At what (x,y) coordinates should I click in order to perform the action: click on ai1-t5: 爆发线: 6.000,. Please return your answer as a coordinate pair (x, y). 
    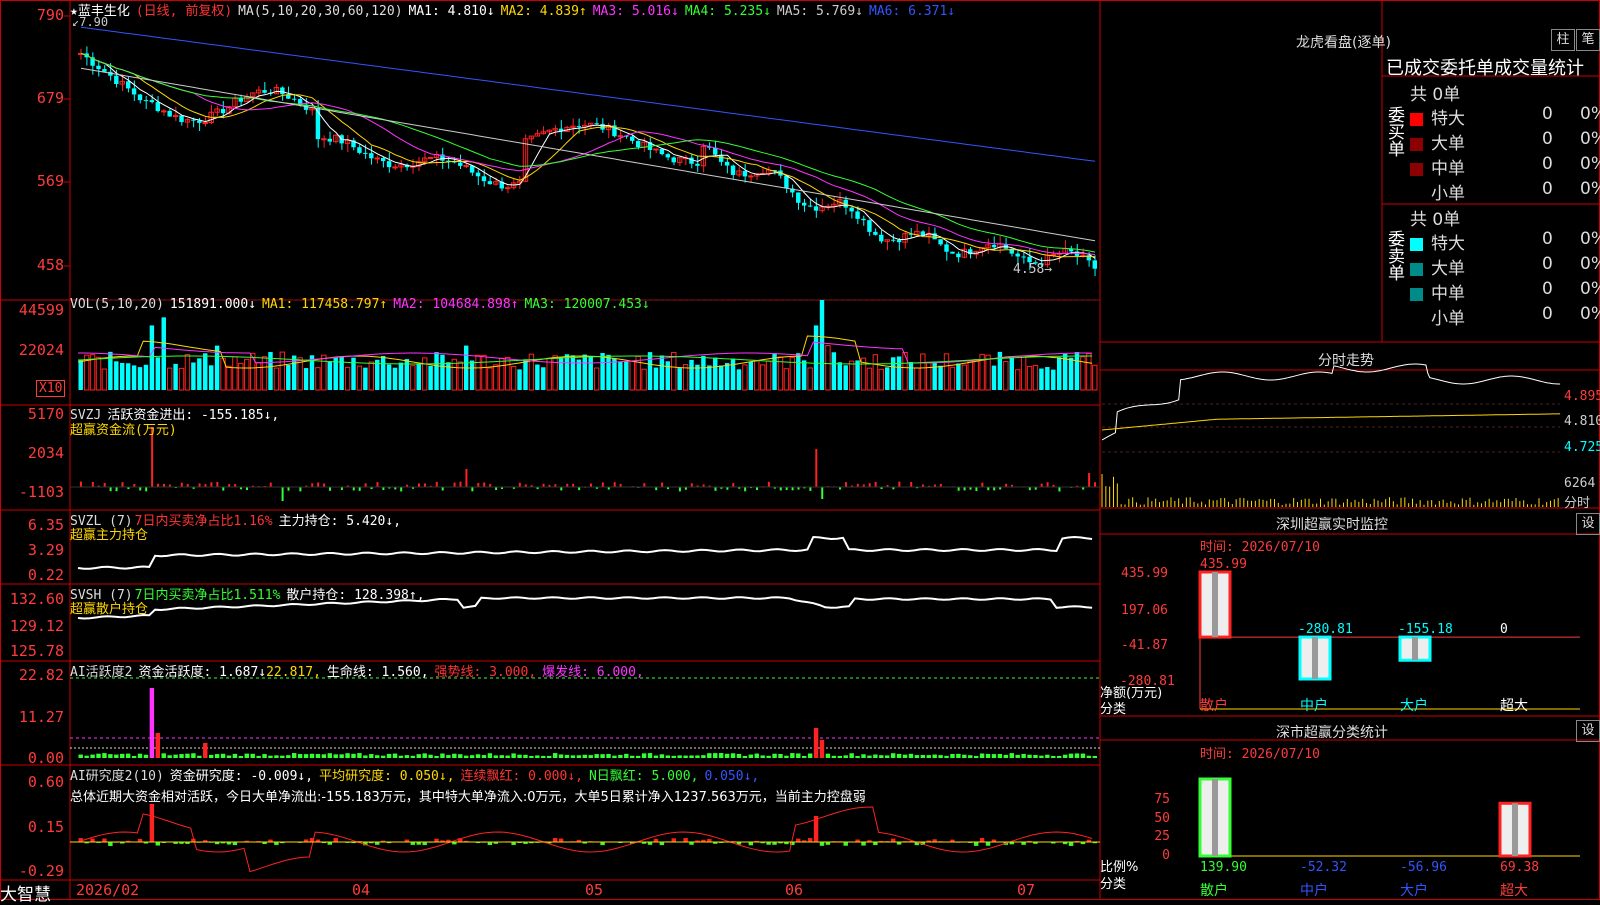
    Looking at the image, I should click on (593, 672).